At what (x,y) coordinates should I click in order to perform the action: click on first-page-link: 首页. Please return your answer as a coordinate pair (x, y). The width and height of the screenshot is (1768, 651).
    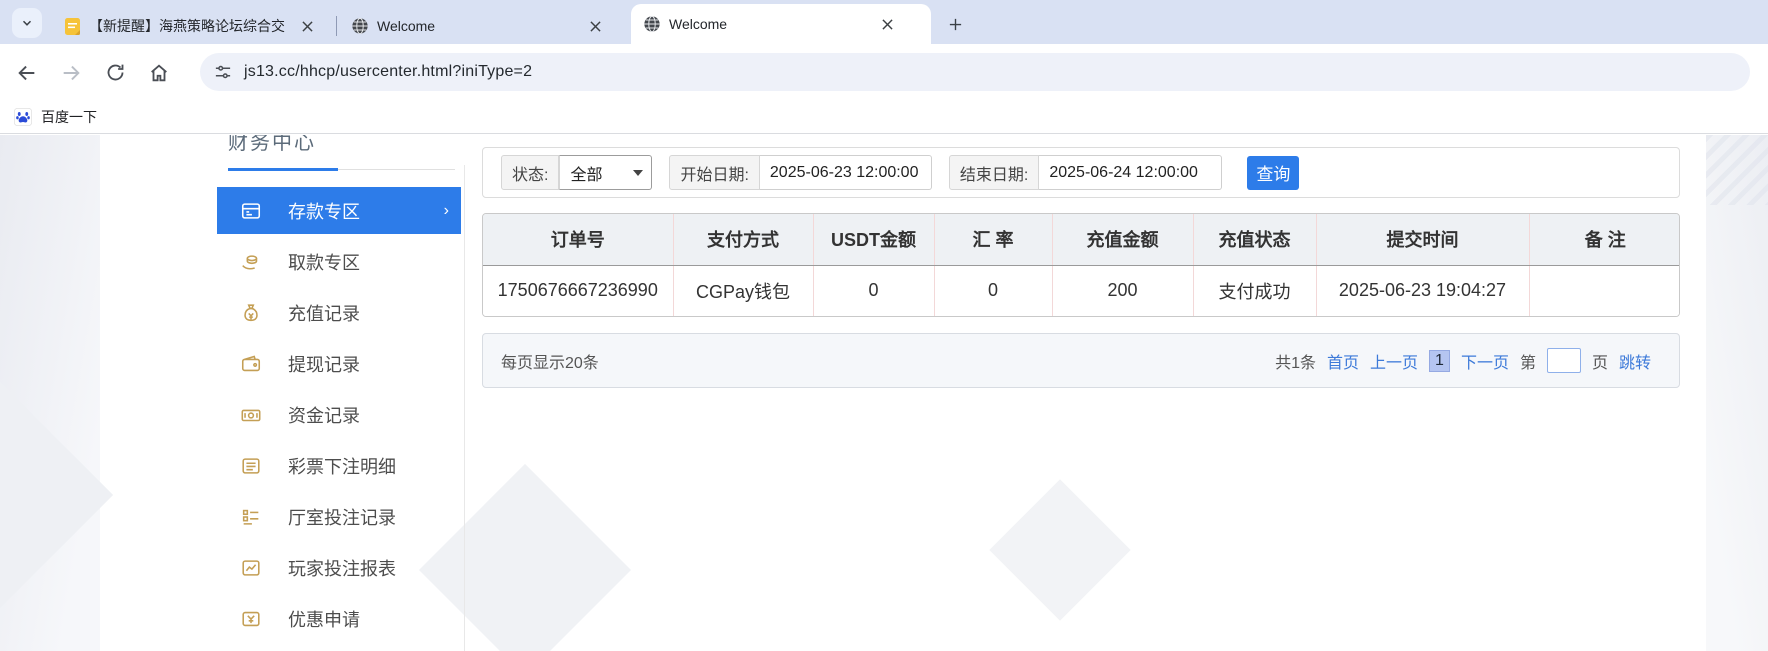
    Looking at the image, I should click on (1343, 361).